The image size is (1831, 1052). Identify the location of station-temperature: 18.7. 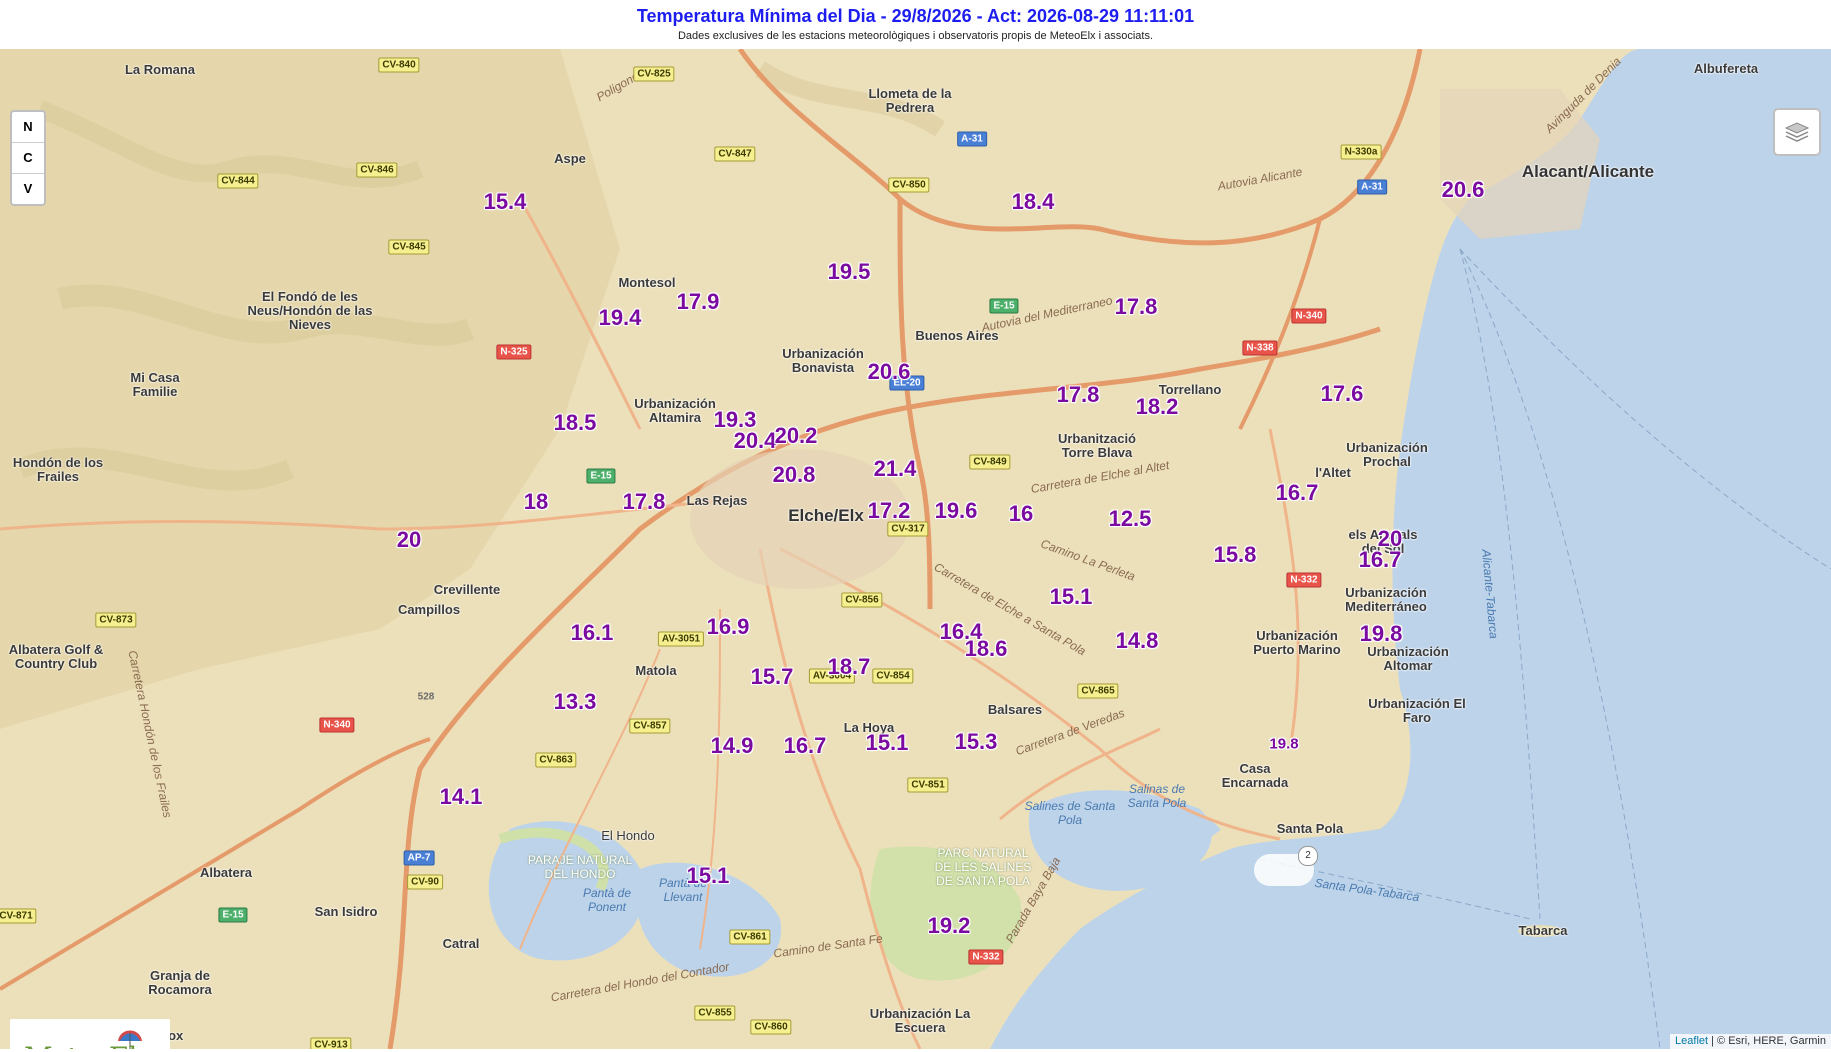
(849, 667).